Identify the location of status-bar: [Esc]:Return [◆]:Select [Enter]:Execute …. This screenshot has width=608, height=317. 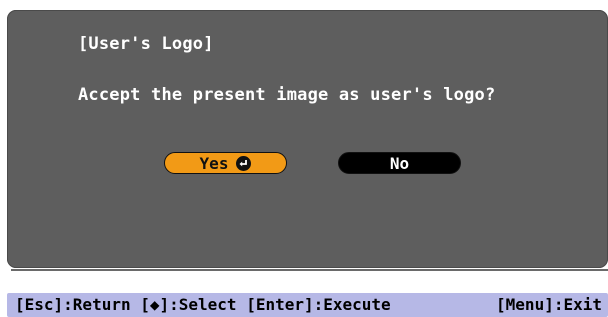
(307, 305).